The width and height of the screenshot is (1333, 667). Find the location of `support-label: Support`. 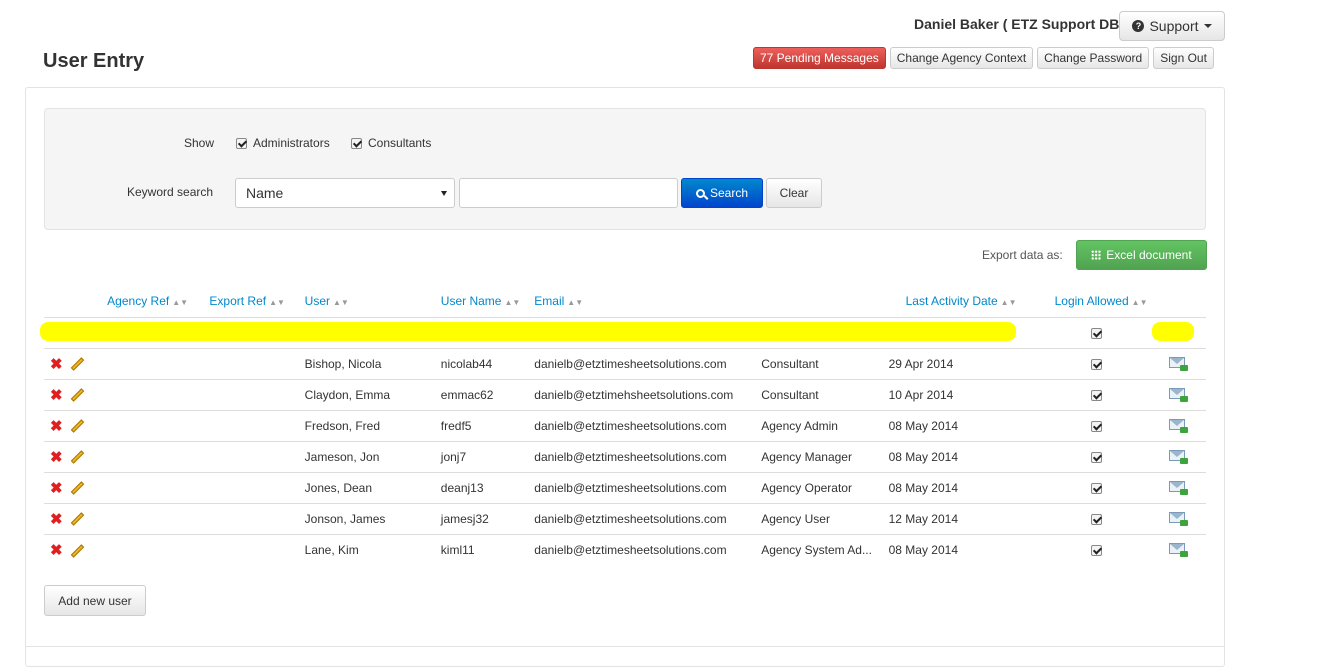

support-label: Support is located at coordinates (1174, 26).